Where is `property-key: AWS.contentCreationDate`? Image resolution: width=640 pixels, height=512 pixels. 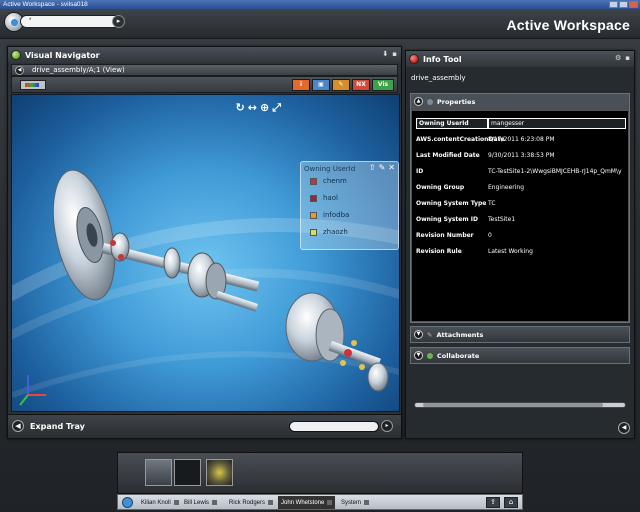 property-key: AWS.contentCreationDate is located at coordinates (460, 139).